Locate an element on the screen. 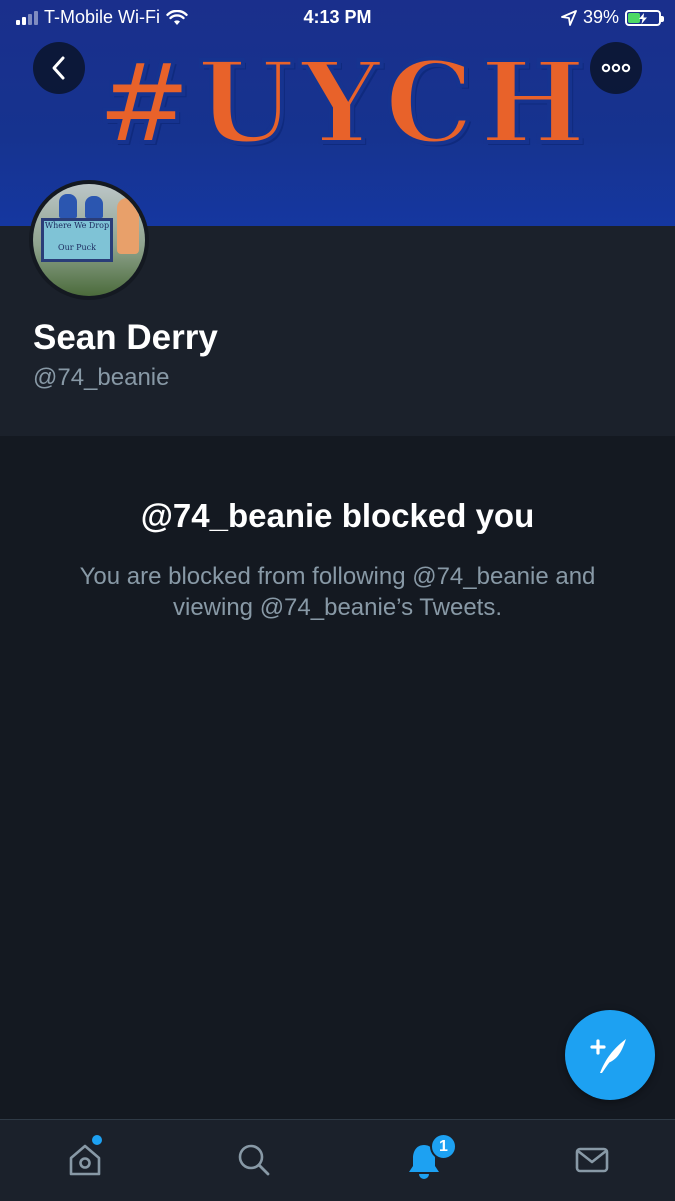  battery-charging-icon is located at coordinates (644, 17).